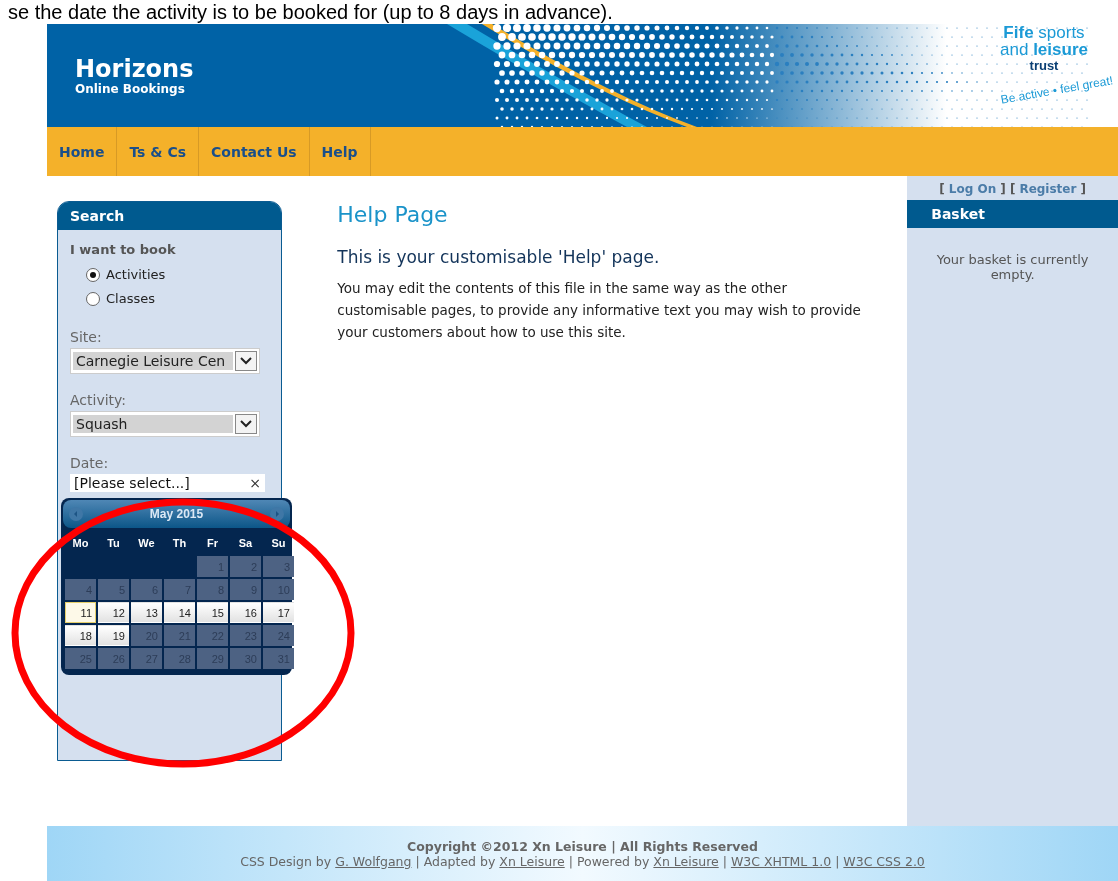  What do you see at coordinates (146, 543) in the screenshot?
I see `weekday-label: We` at bounding box center [146, 543].